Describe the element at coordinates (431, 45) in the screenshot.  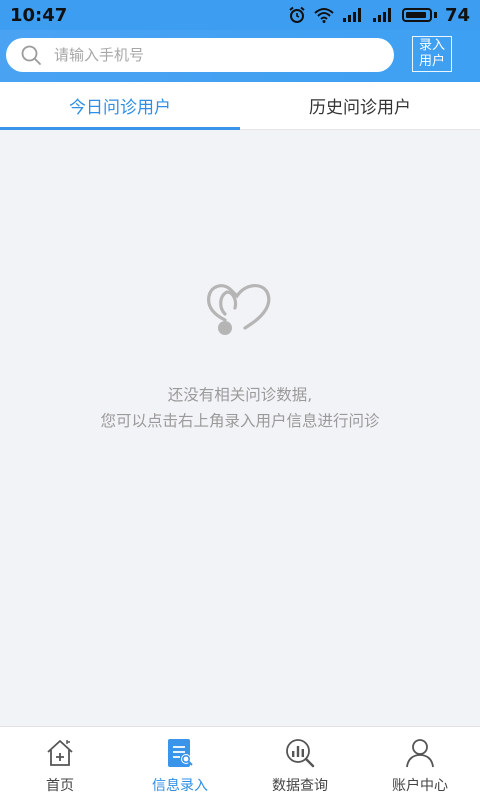
I see `add-user-label-line1: 录入` at that location.